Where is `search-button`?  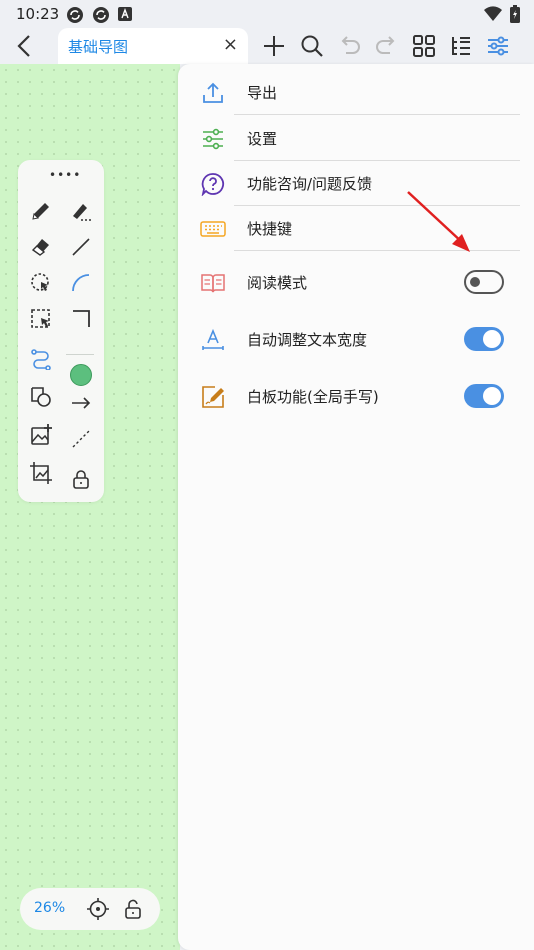
search-button is located at coordinates (312, 46).